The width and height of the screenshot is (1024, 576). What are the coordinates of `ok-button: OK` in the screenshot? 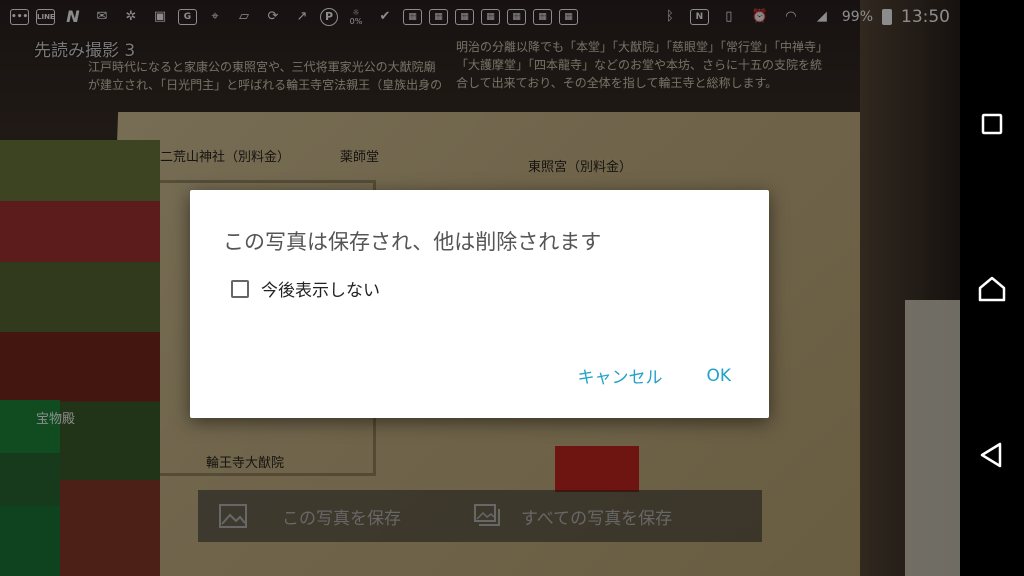 It's located at (718, 375).